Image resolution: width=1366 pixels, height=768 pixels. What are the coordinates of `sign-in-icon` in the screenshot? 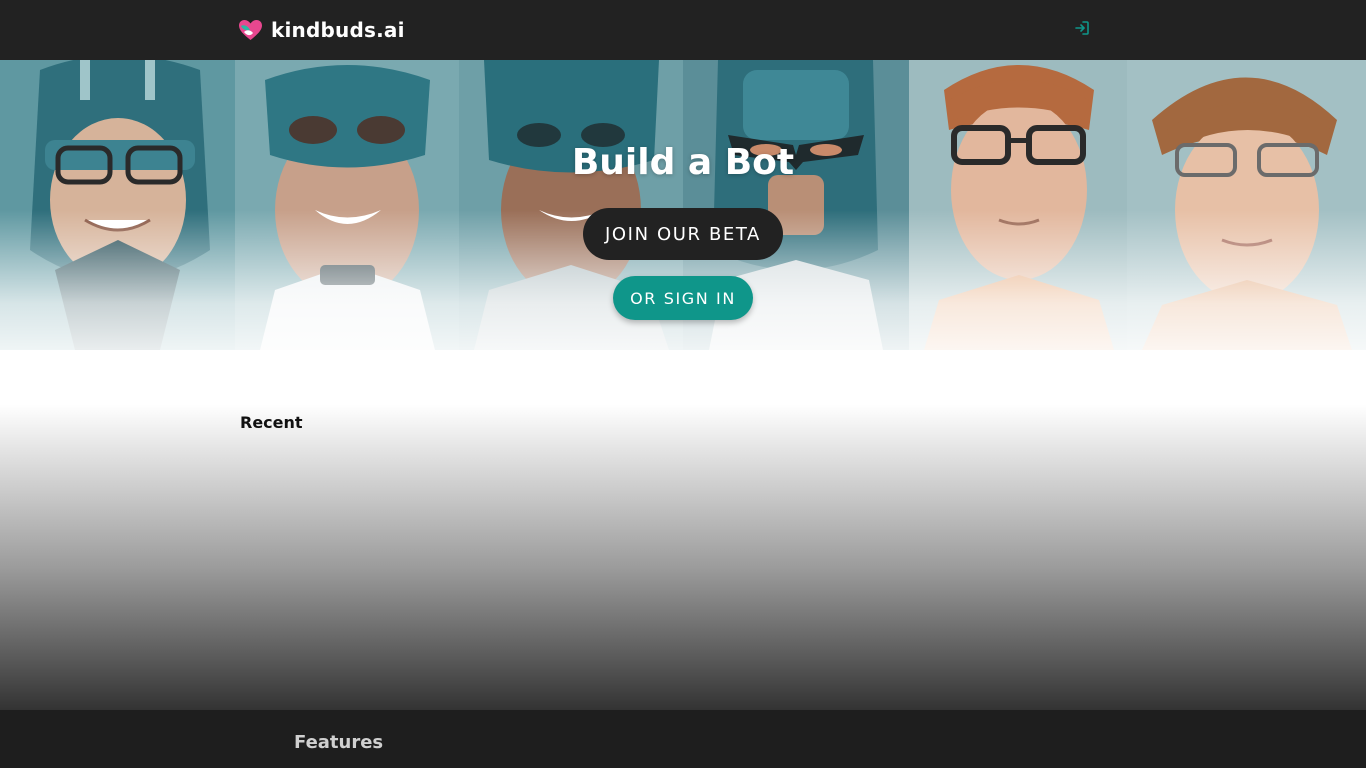 It's located at (1082, 28).